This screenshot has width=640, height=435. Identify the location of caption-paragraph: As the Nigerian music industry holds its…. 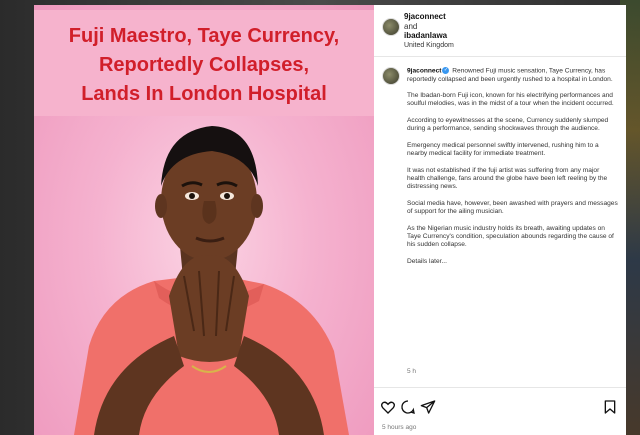
(510, 236).